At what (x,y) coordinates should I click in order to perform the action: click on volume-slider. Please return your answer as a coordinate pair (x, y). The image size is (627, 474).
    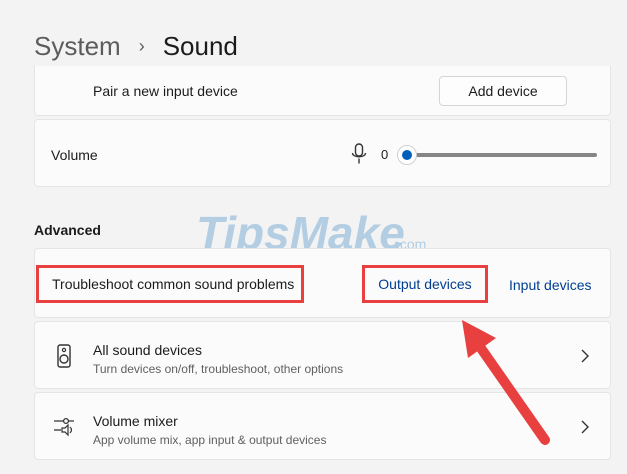
    Looking at the image, I should click on (497, 155).